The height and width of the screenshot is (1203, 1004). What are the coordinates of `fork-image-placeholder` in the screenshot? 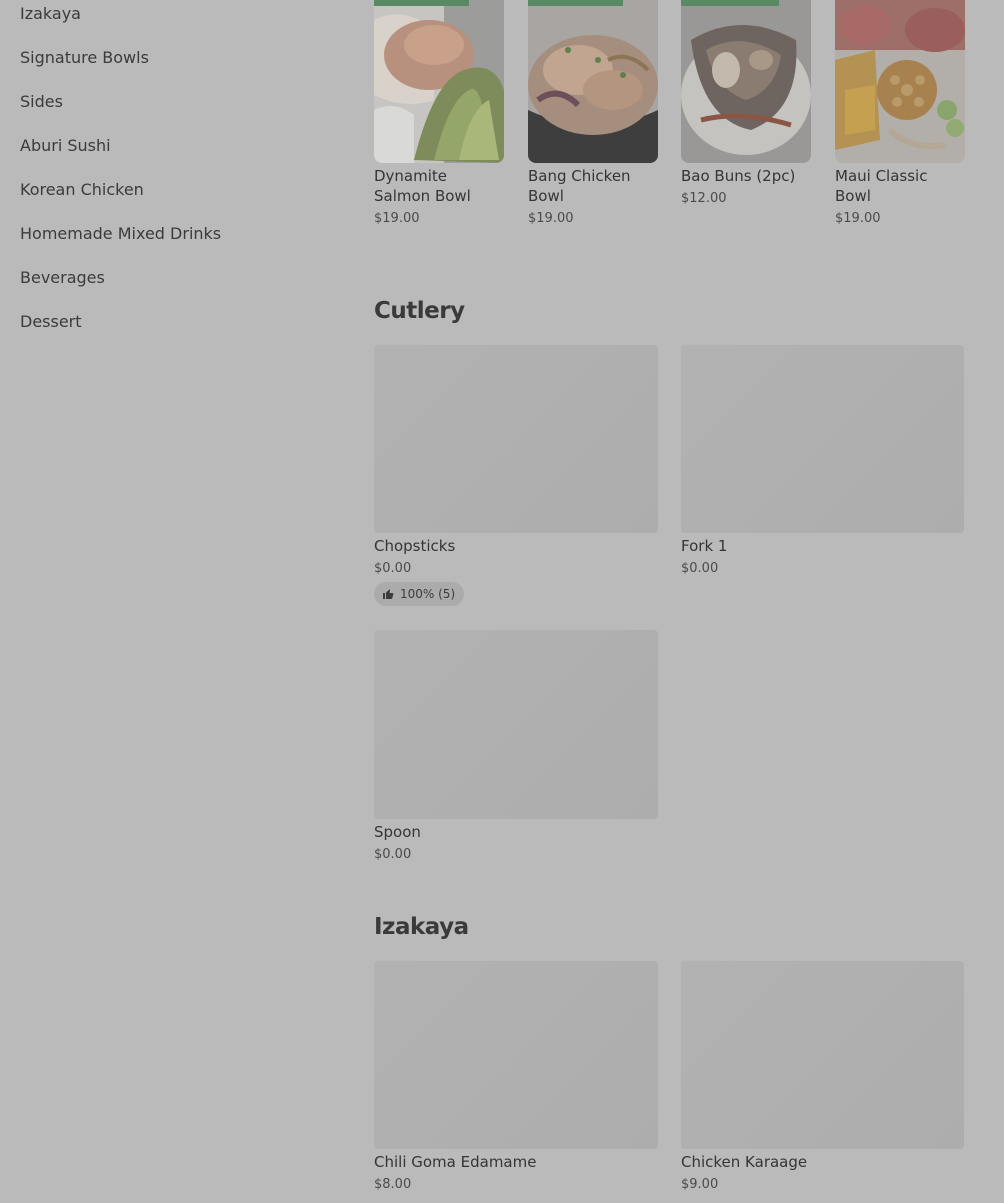 It's located at (822, 439).